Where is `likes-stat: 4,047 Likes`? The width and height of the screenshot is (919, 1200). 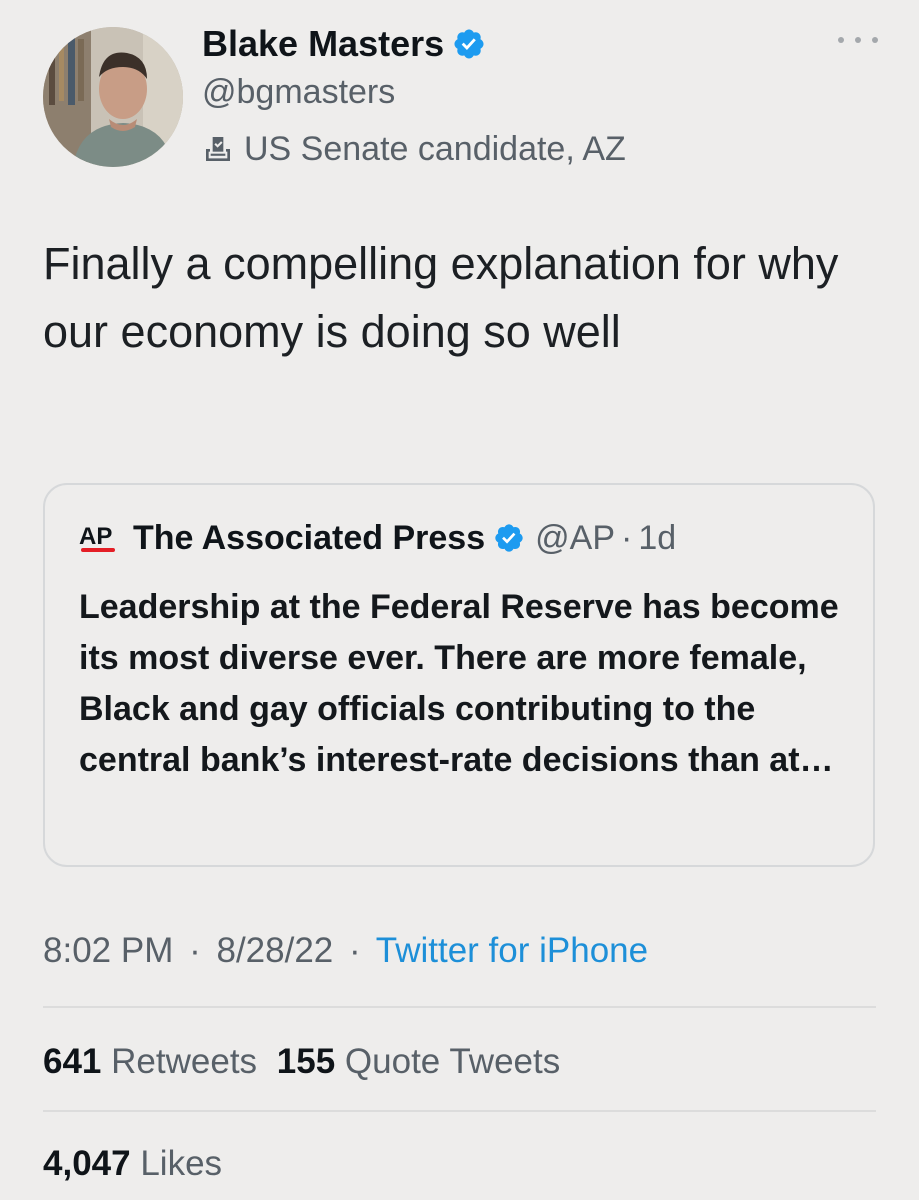 likes-stat: 4,047 Likes is located at coordinates (132, 1164).